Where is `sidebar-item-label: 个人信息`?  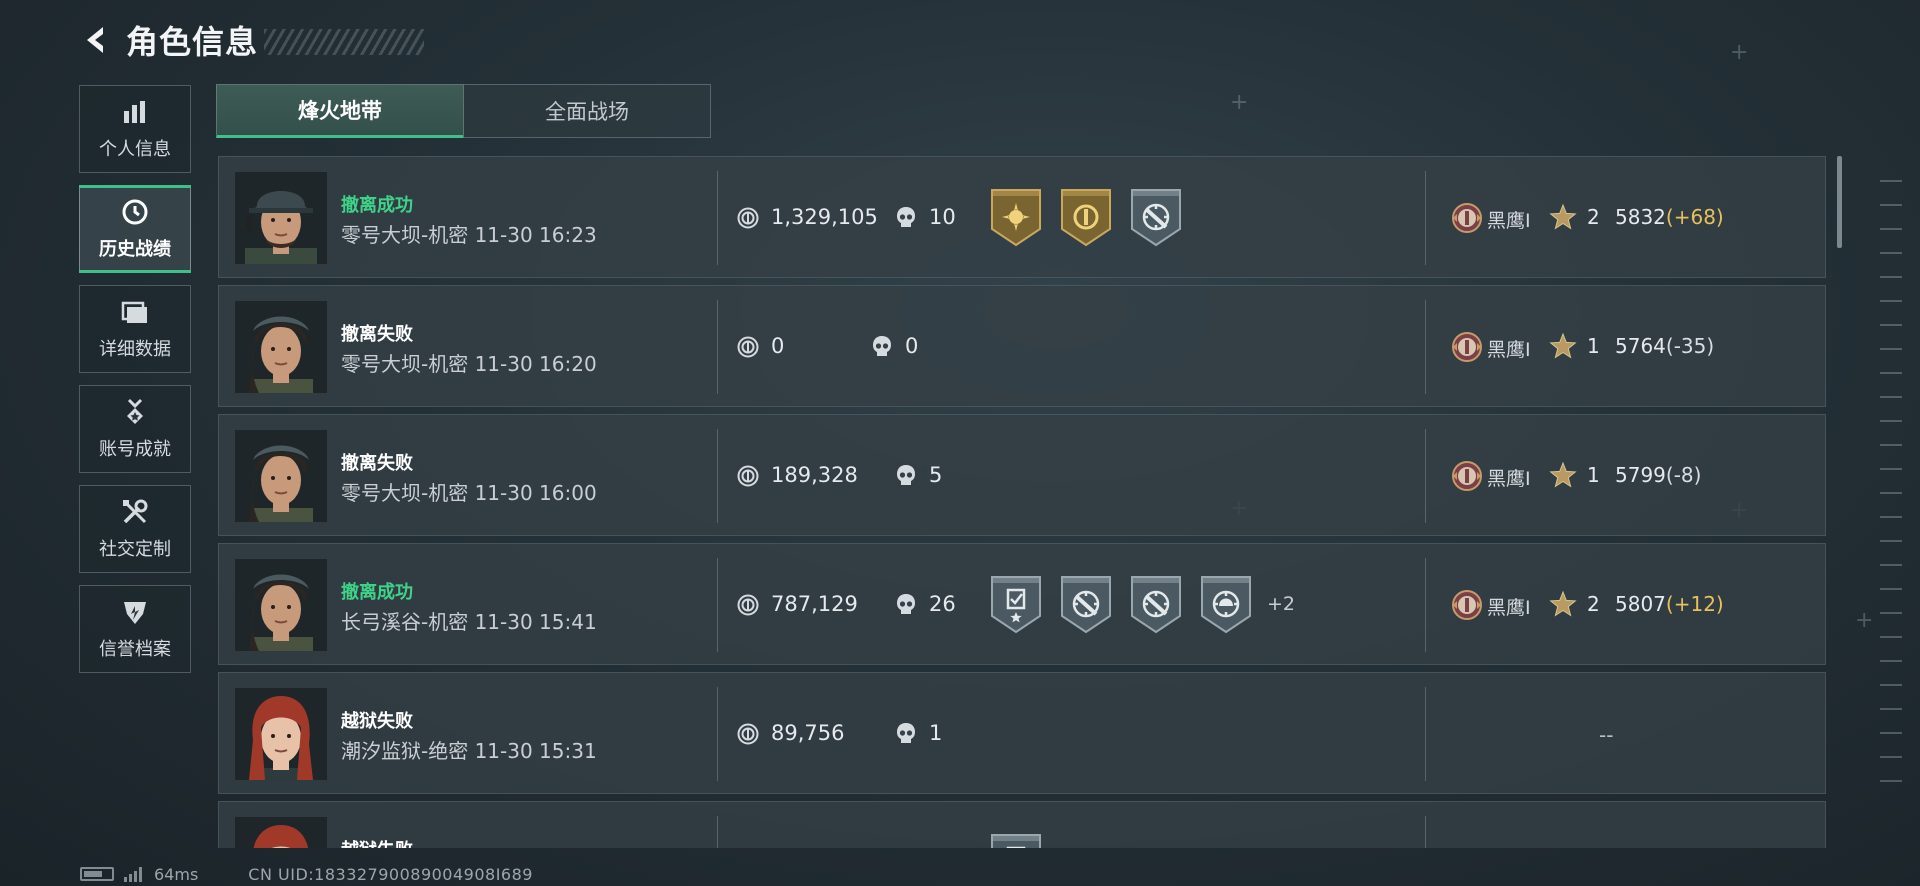 sidebar-item-label: 个人信息 is located at coordinates (135, 149).